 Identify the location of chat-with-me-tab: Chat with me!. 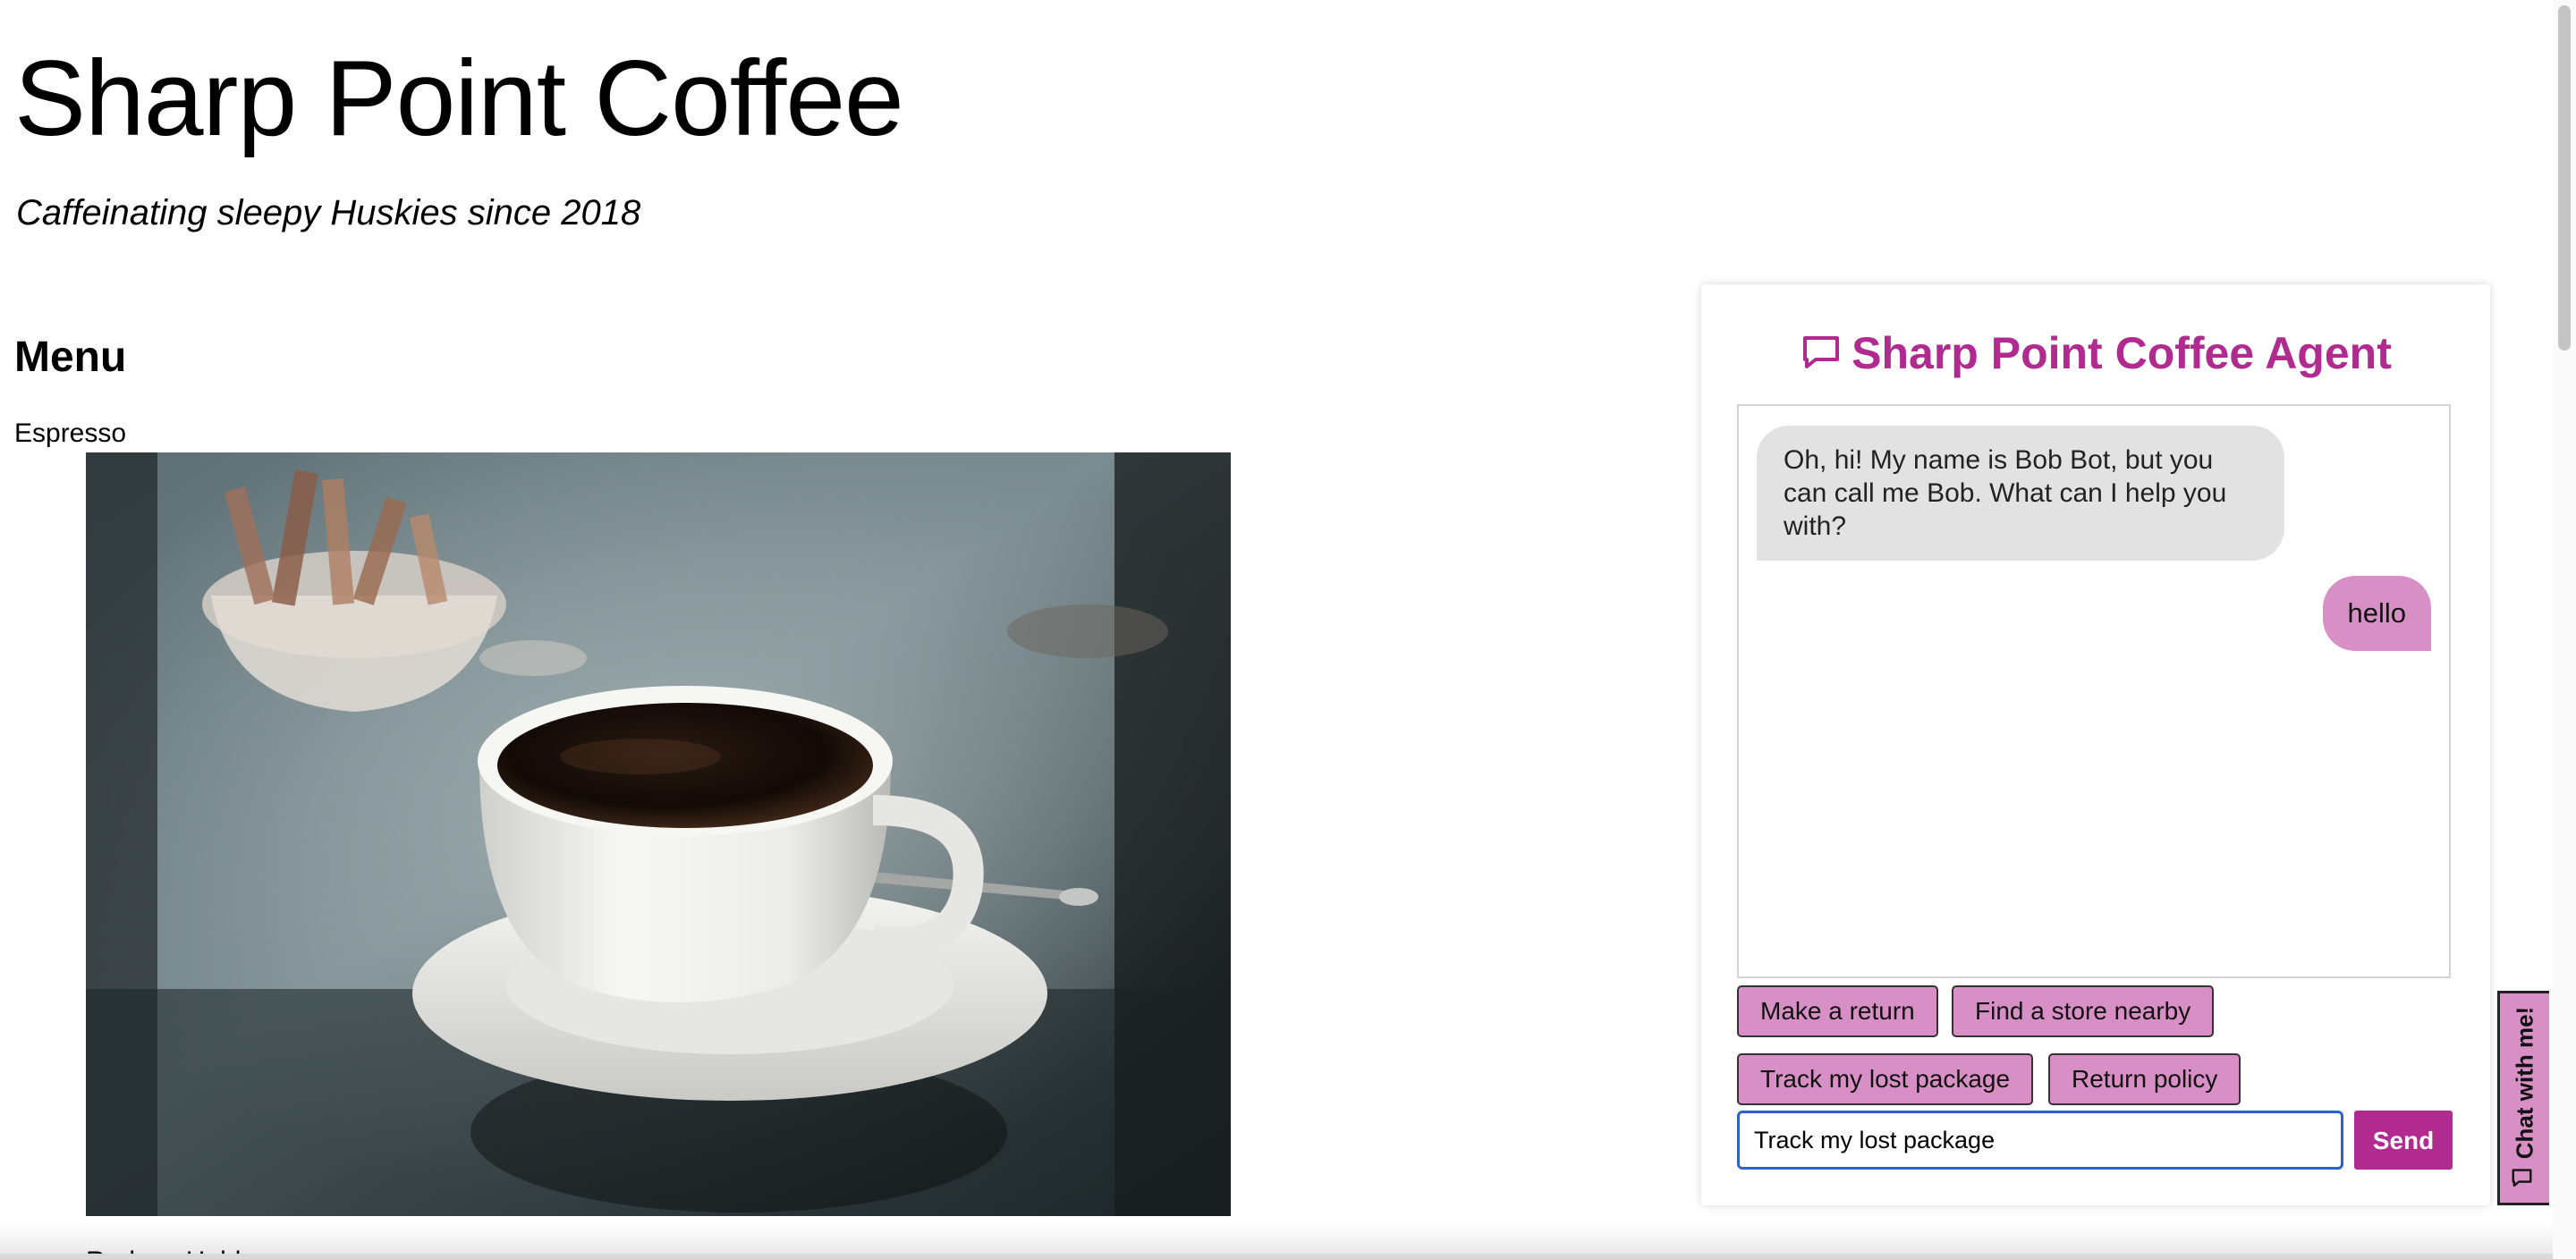
(2523, 1098).